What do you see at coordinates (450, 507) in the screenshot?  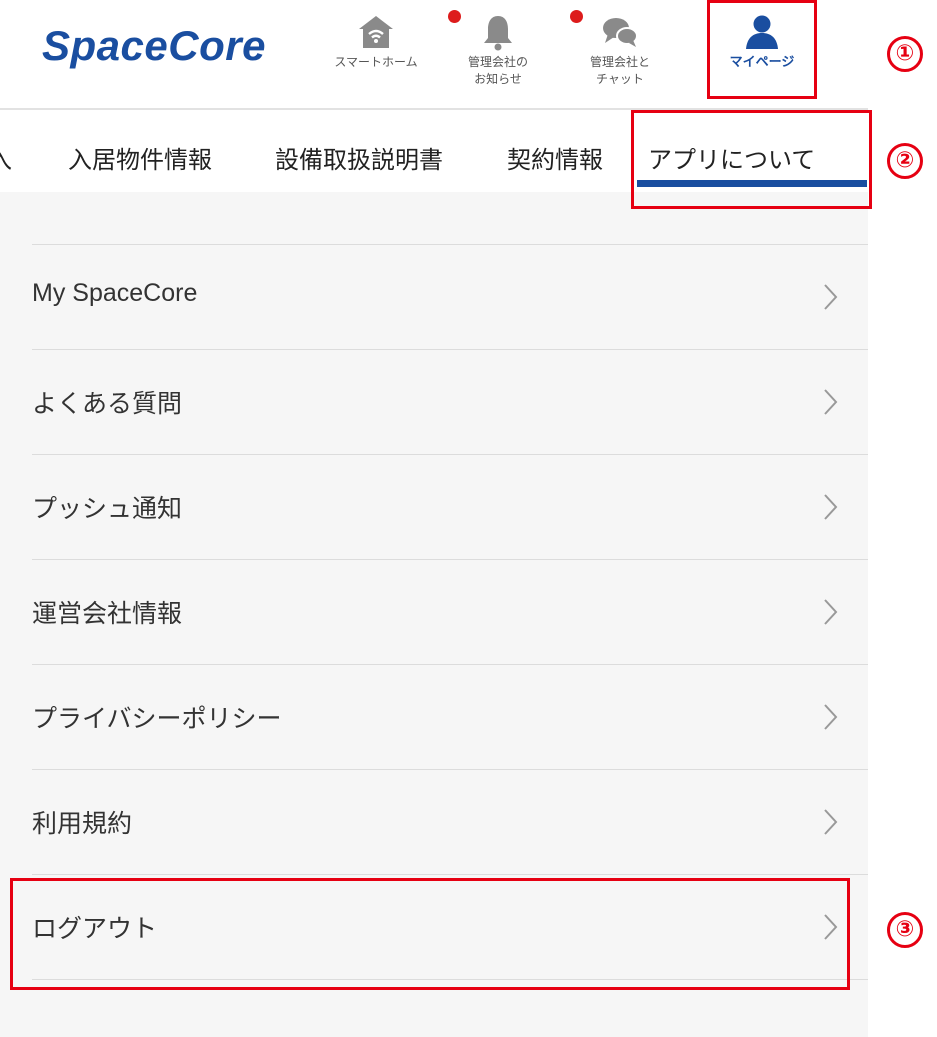 I see `menu-item-push-notifications: プッシュ通知` at bounding box center [450, 507].